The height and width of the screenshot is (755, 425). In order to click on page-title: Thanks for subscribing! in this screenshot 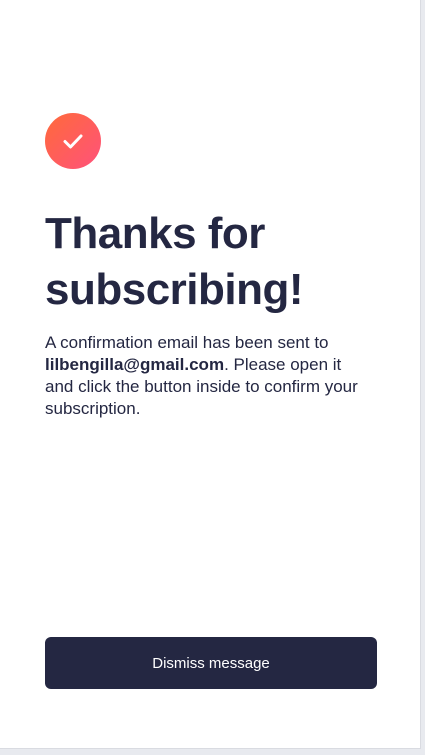, I will do `click(174, 261)`.